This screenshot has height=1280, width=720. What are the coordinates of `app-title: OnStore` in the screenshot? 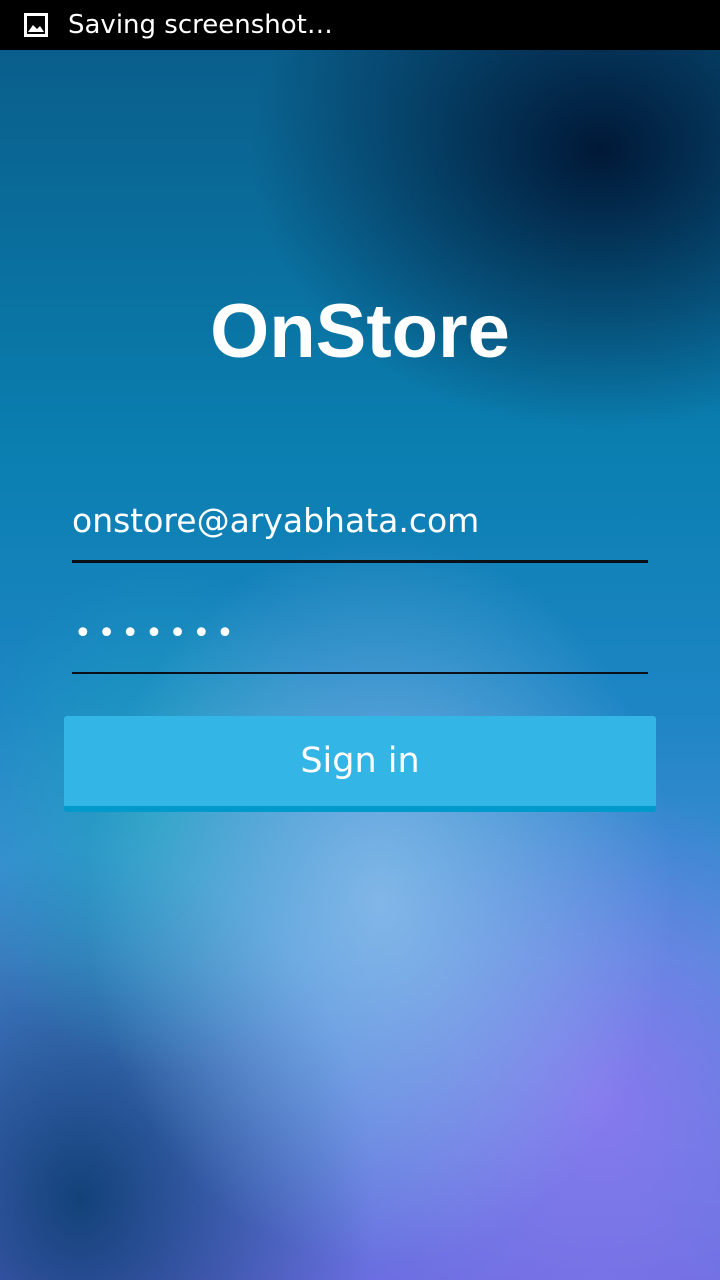 It's located at (360, 331).